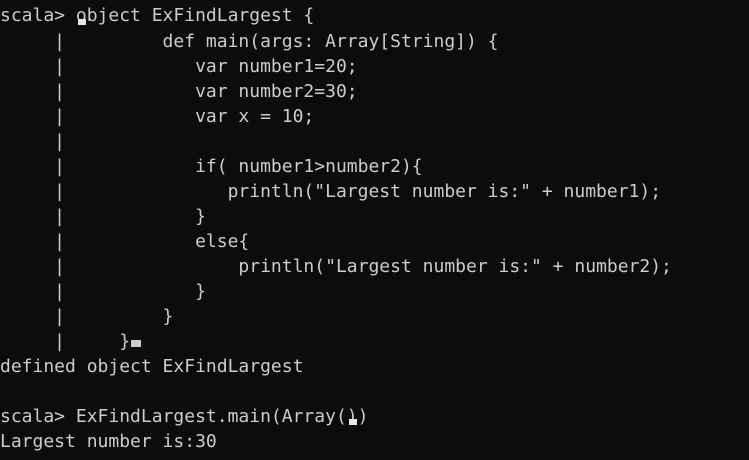 This screenshot has height=460, width=749. Describe the element at coordinates (108, 441) in the screenshot. I see `terminal-line: Largest number is:30` at that location.